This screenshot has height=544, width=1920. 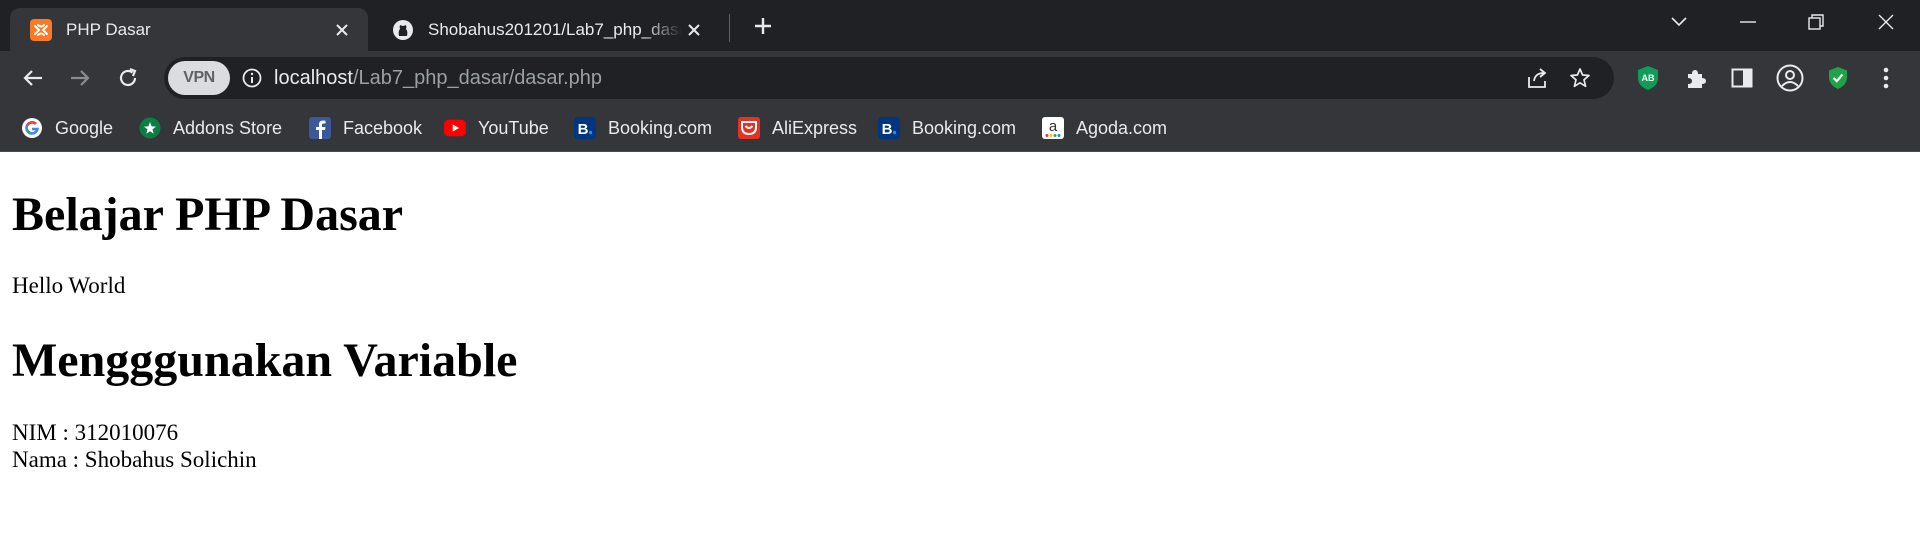 I want to click on nama-text: Nama : Shobahus Solichin, so click(x=134, y=459).